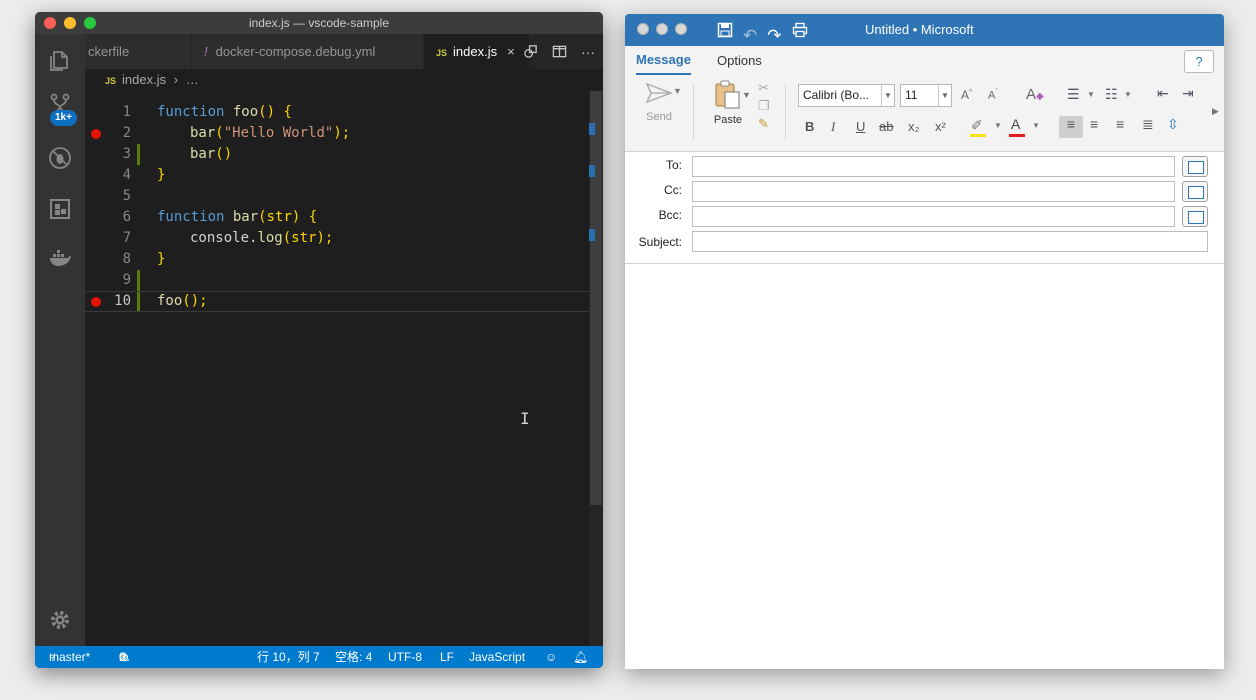  Describe the element at coordinates (846, 95) in the screenshot. I see `font-name-select: Calibri (Bo... ▼` at that location.